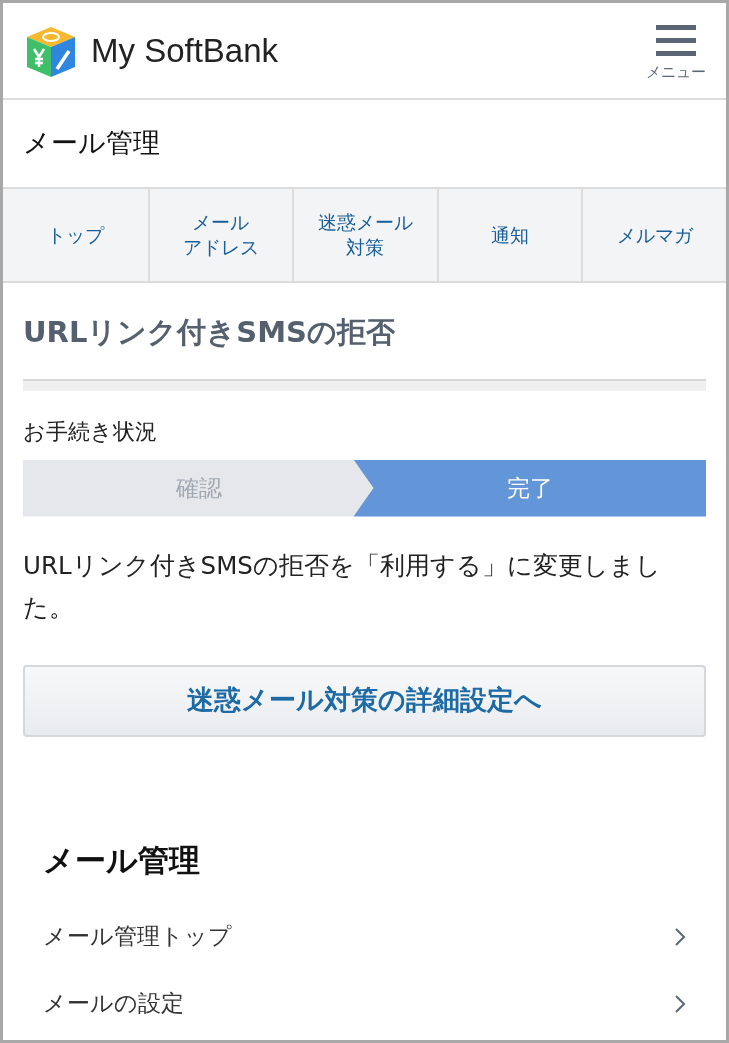 The height and width of the screenshot is (1043, 729). I want to click on menu-link: メールの設定, so click(364, 1003).